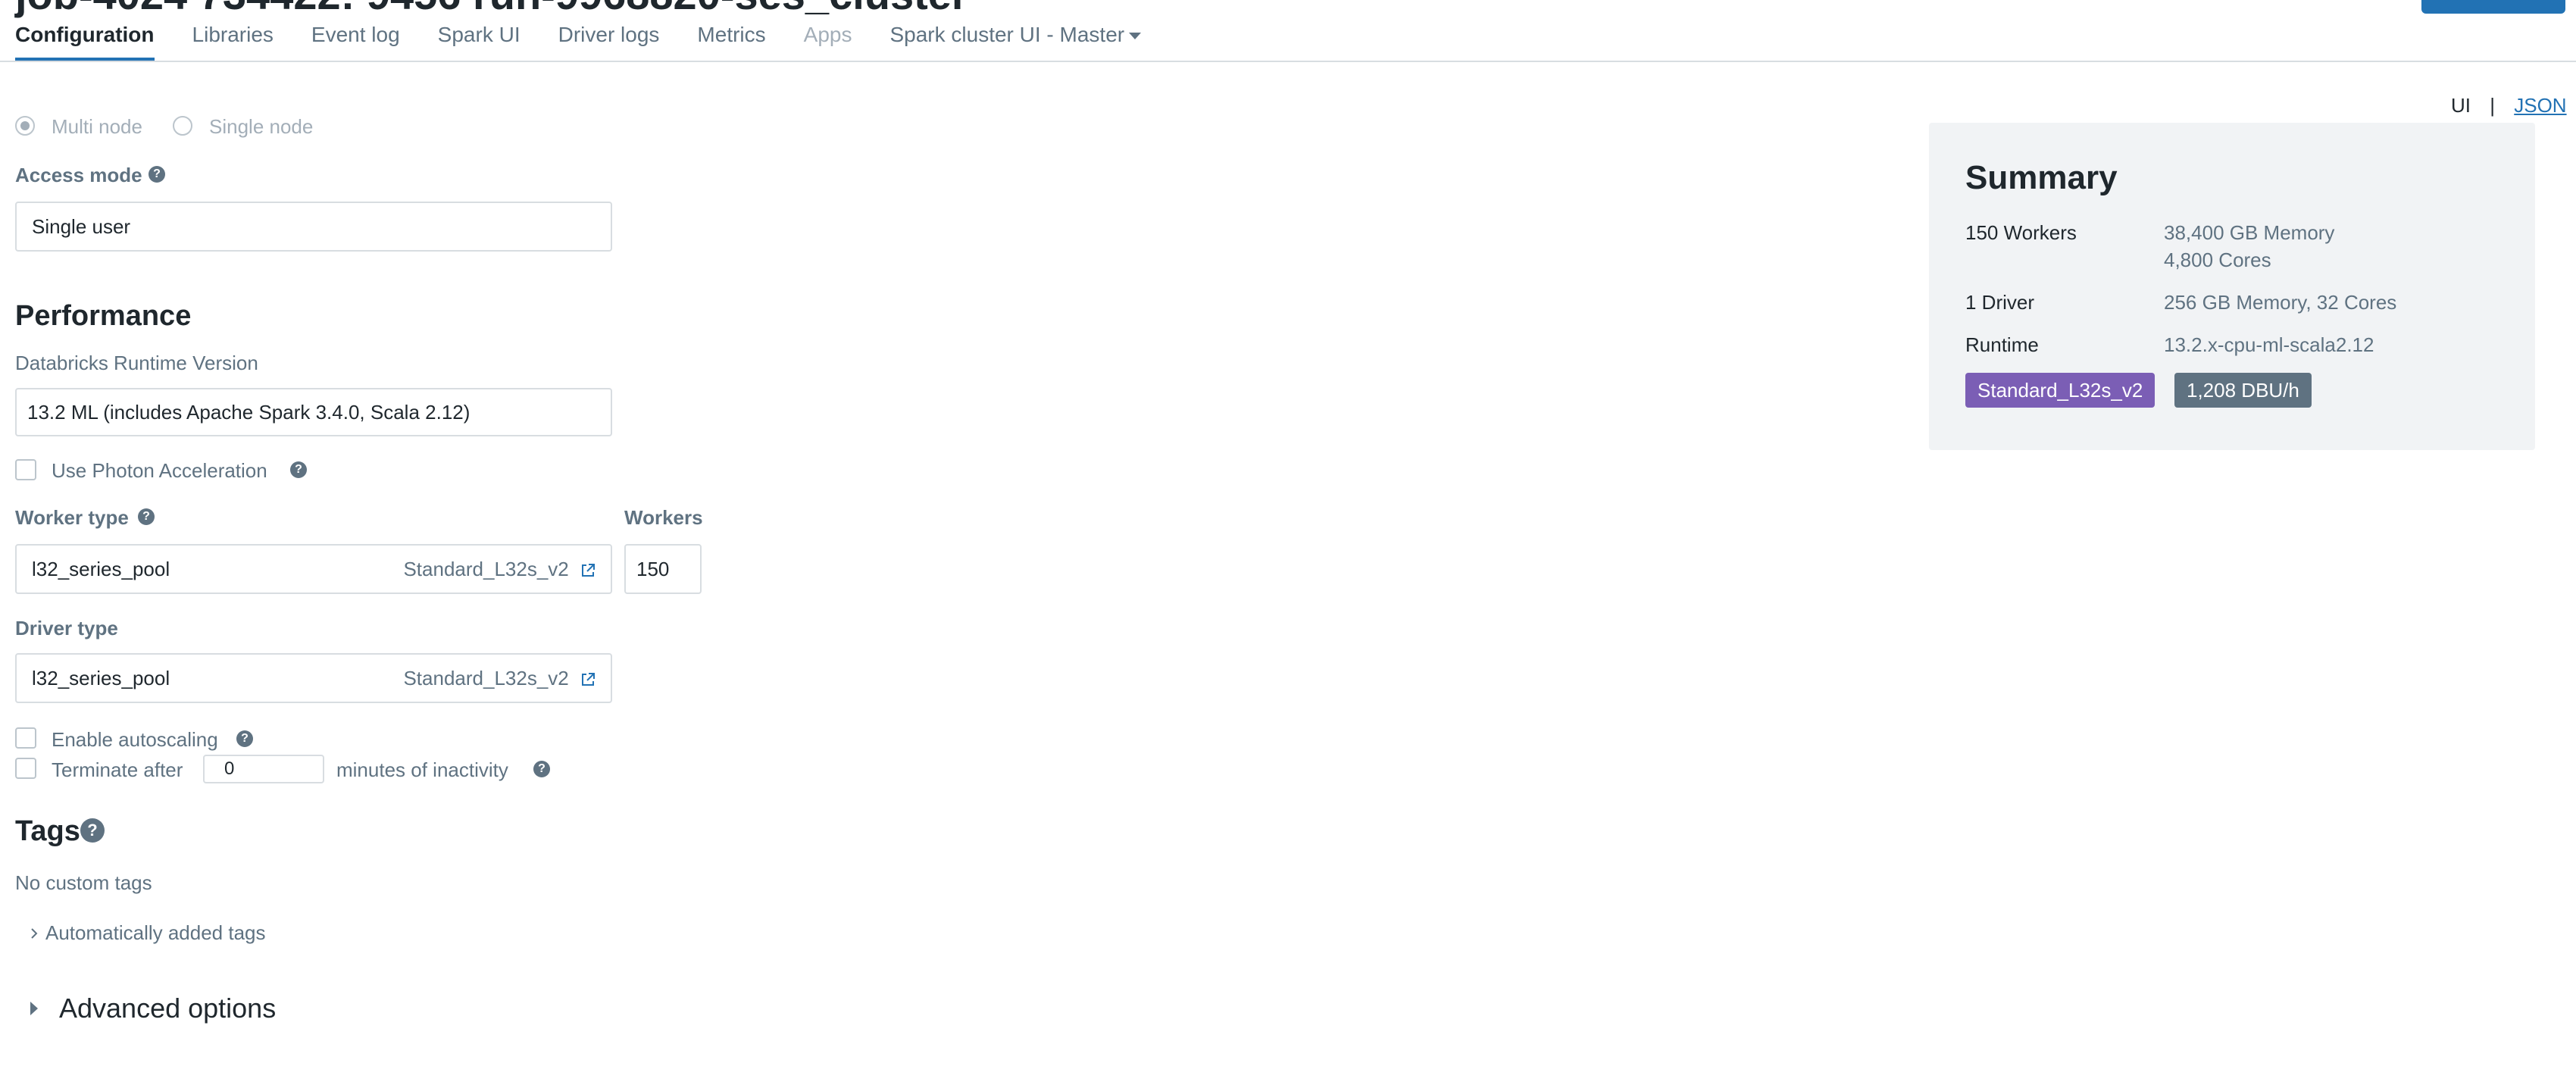 This screenshot has height=1085, width=2576. What do you see at coordinates (2061, 391) in the screenshot?
I see `node-type-badge: Standard_L32s_v2` at bounding box center [2061, 391].